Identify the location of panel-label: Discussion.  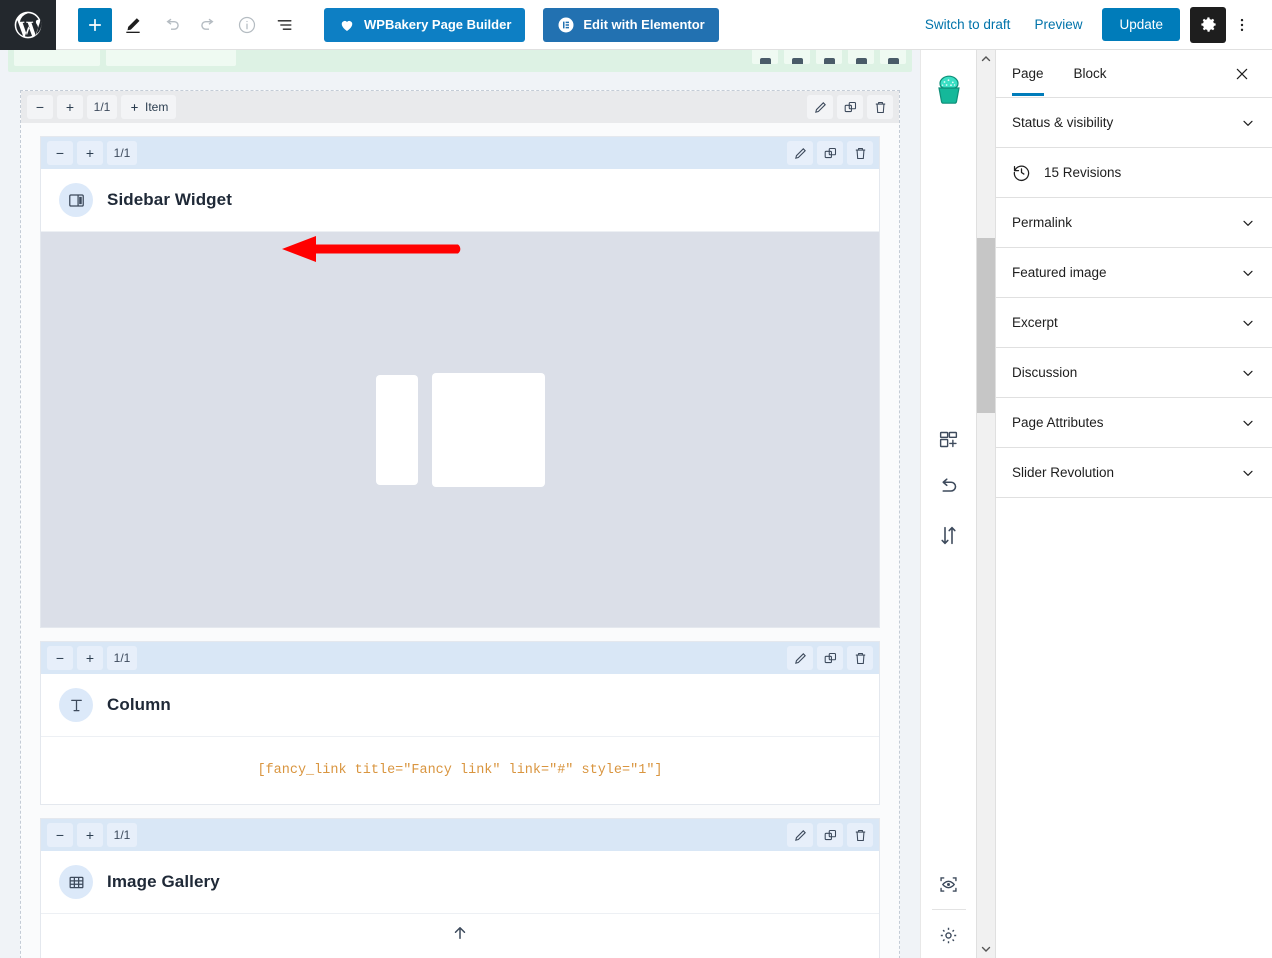
(1045, 372).